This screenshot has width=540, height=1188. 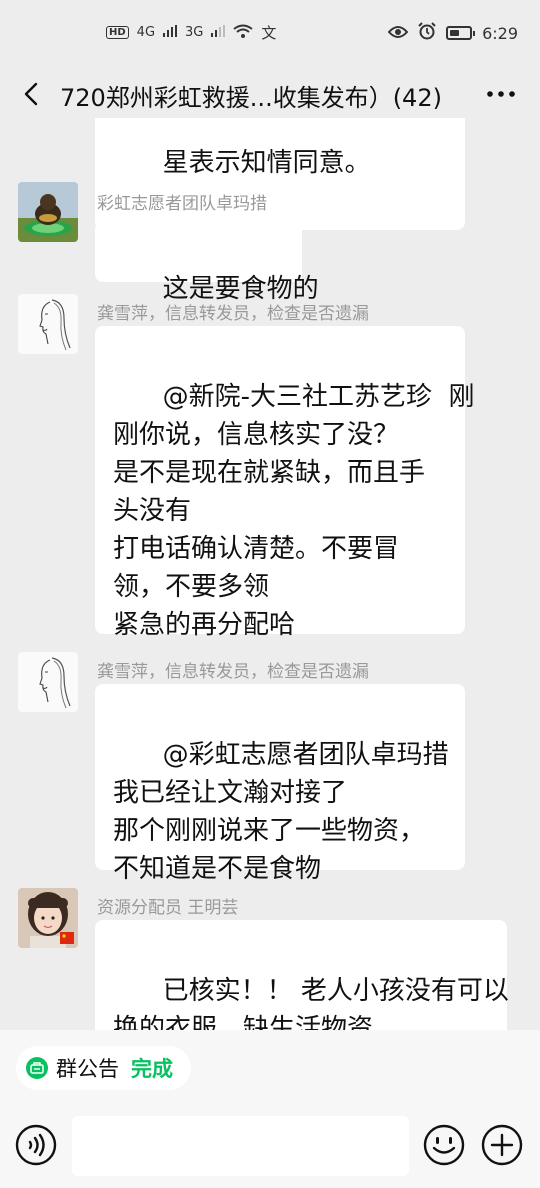 What do you see at coordinates (240, 1146) in the screenshot?
I see `message-input` at bounding box center [240, 1146].